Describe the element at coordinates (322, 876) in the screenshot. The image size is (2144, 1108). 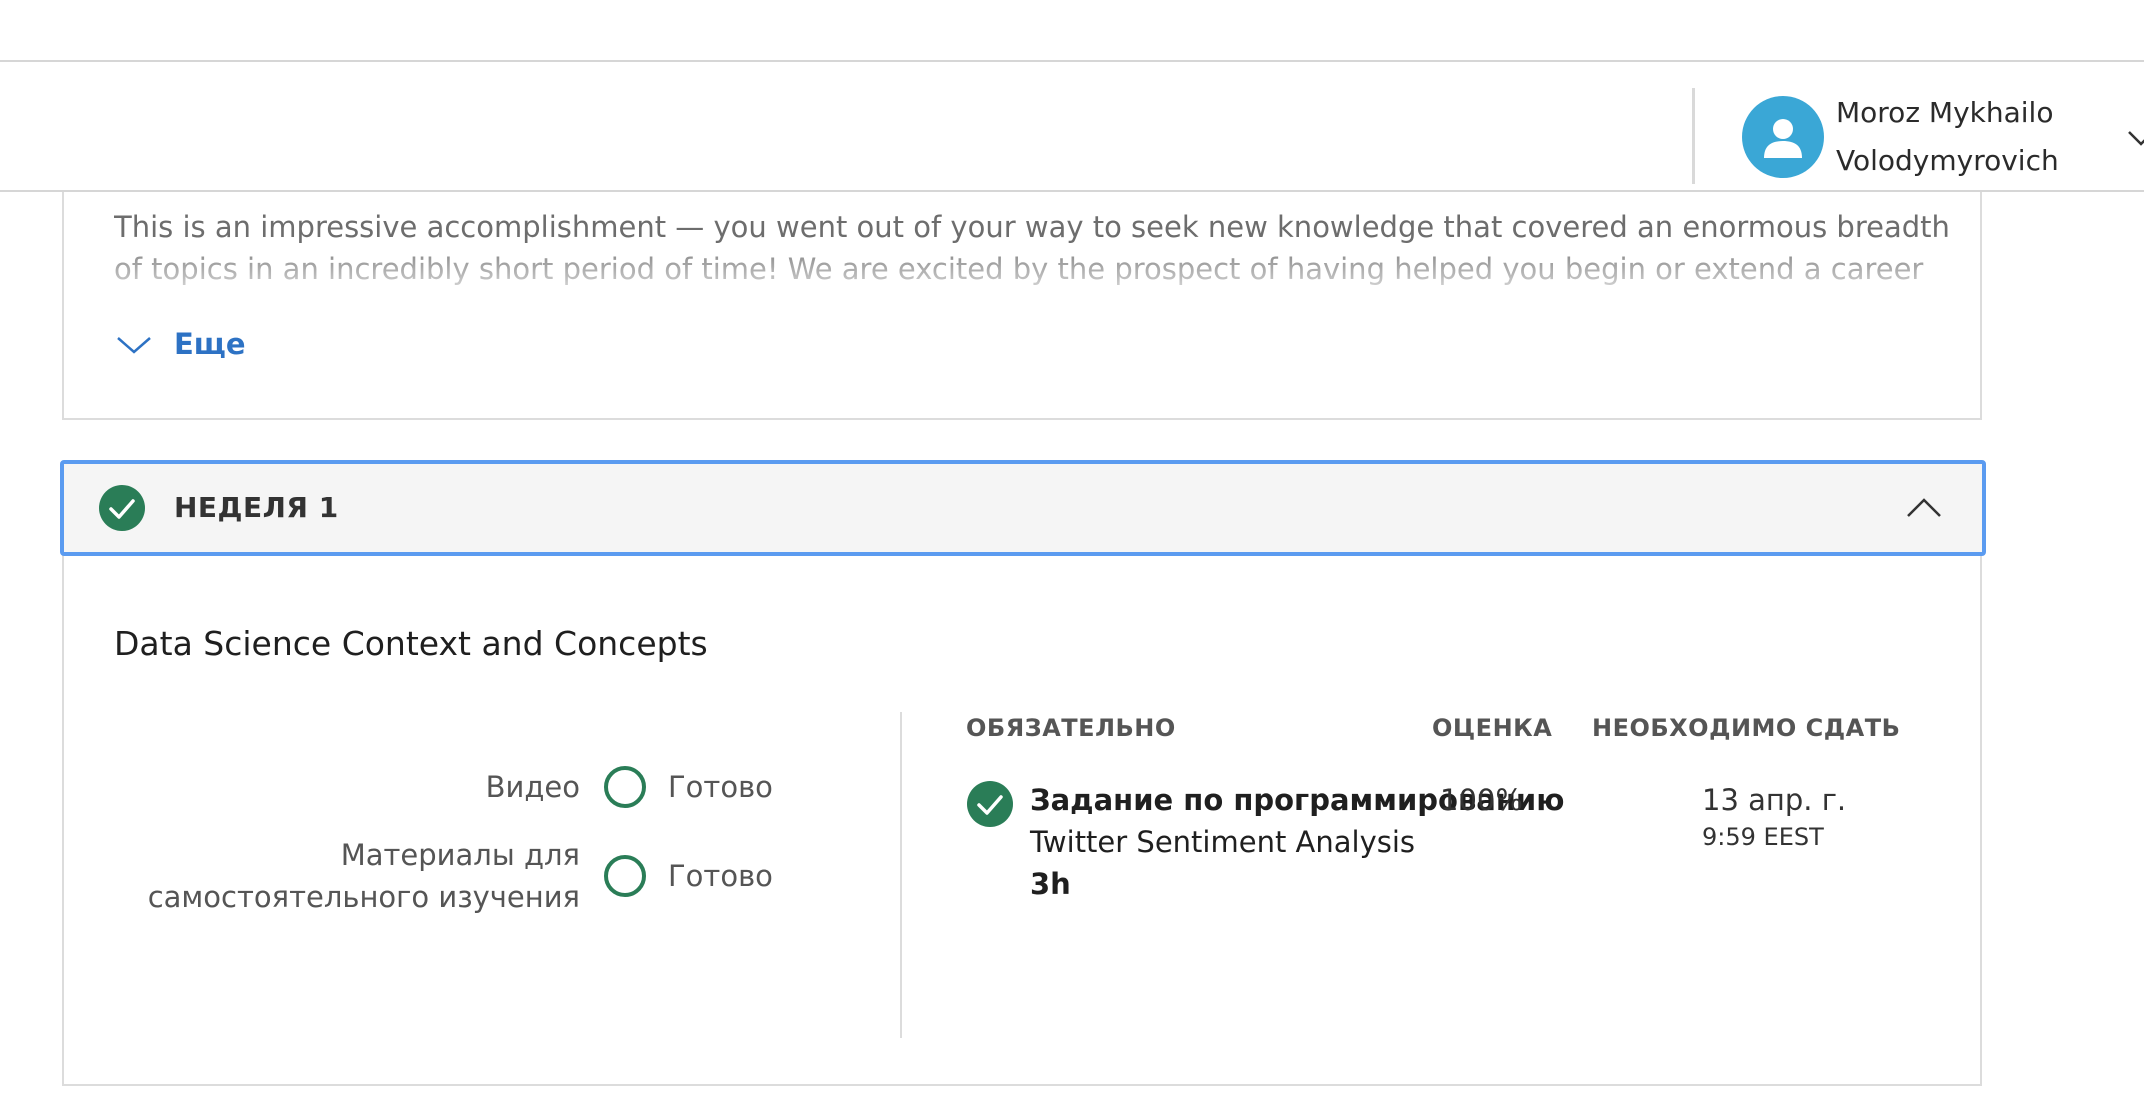
I see `summary-label-readings: Материалы для самостоятельного изучения` at that location.